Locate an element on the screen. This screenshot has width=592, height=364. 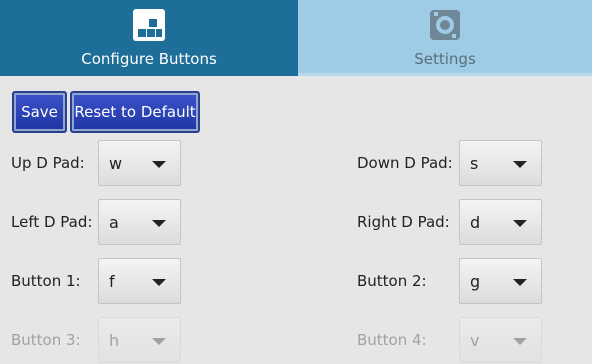
tab-indicator is located at coordinates (445, 74).